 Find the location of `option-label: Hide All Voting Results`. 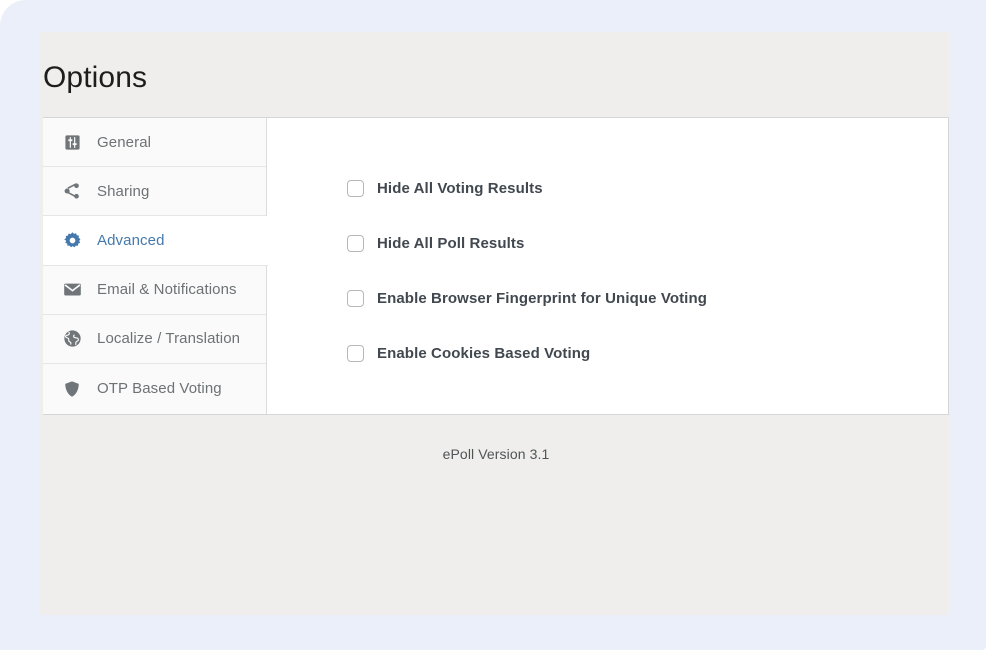

option-label: Hide All Voting Results is located at coordinates (460, 188).